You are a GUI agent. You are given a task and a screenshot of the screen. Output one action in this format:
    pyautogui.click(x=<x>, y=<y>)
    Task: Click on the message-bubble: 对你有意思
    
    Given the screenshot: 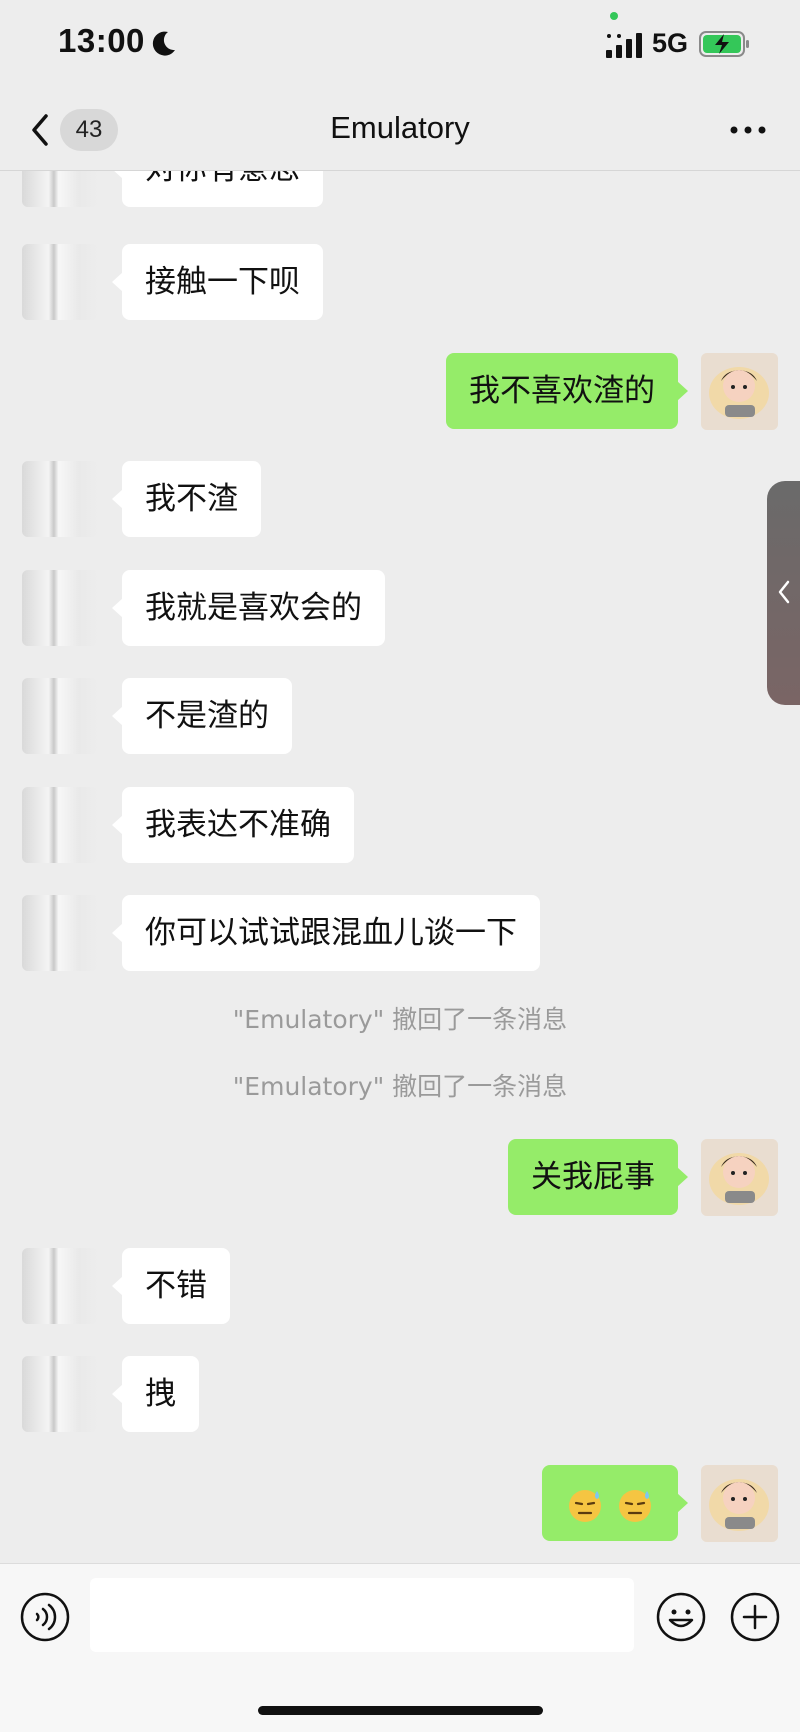 What is the action you would take?
    pyautogui.click(x=217, y=189)
    